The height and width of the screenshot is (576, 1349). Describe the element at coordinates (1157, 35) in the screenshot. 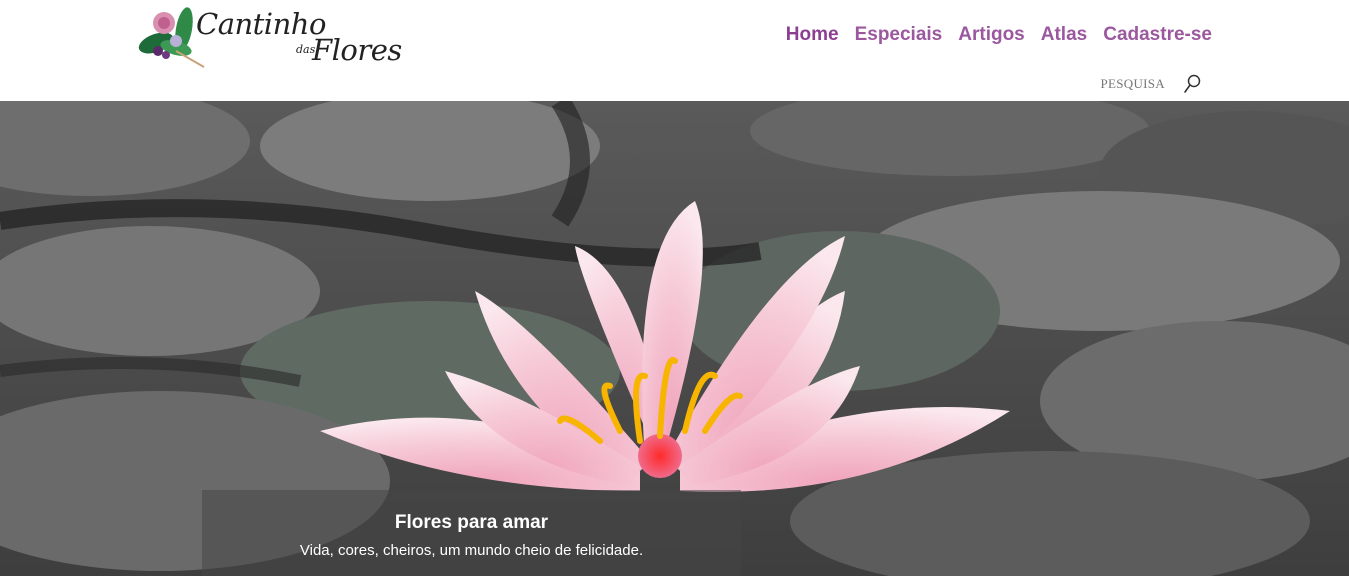

I see `nav-item-cadastre-se: Cadastre-se` at that location.